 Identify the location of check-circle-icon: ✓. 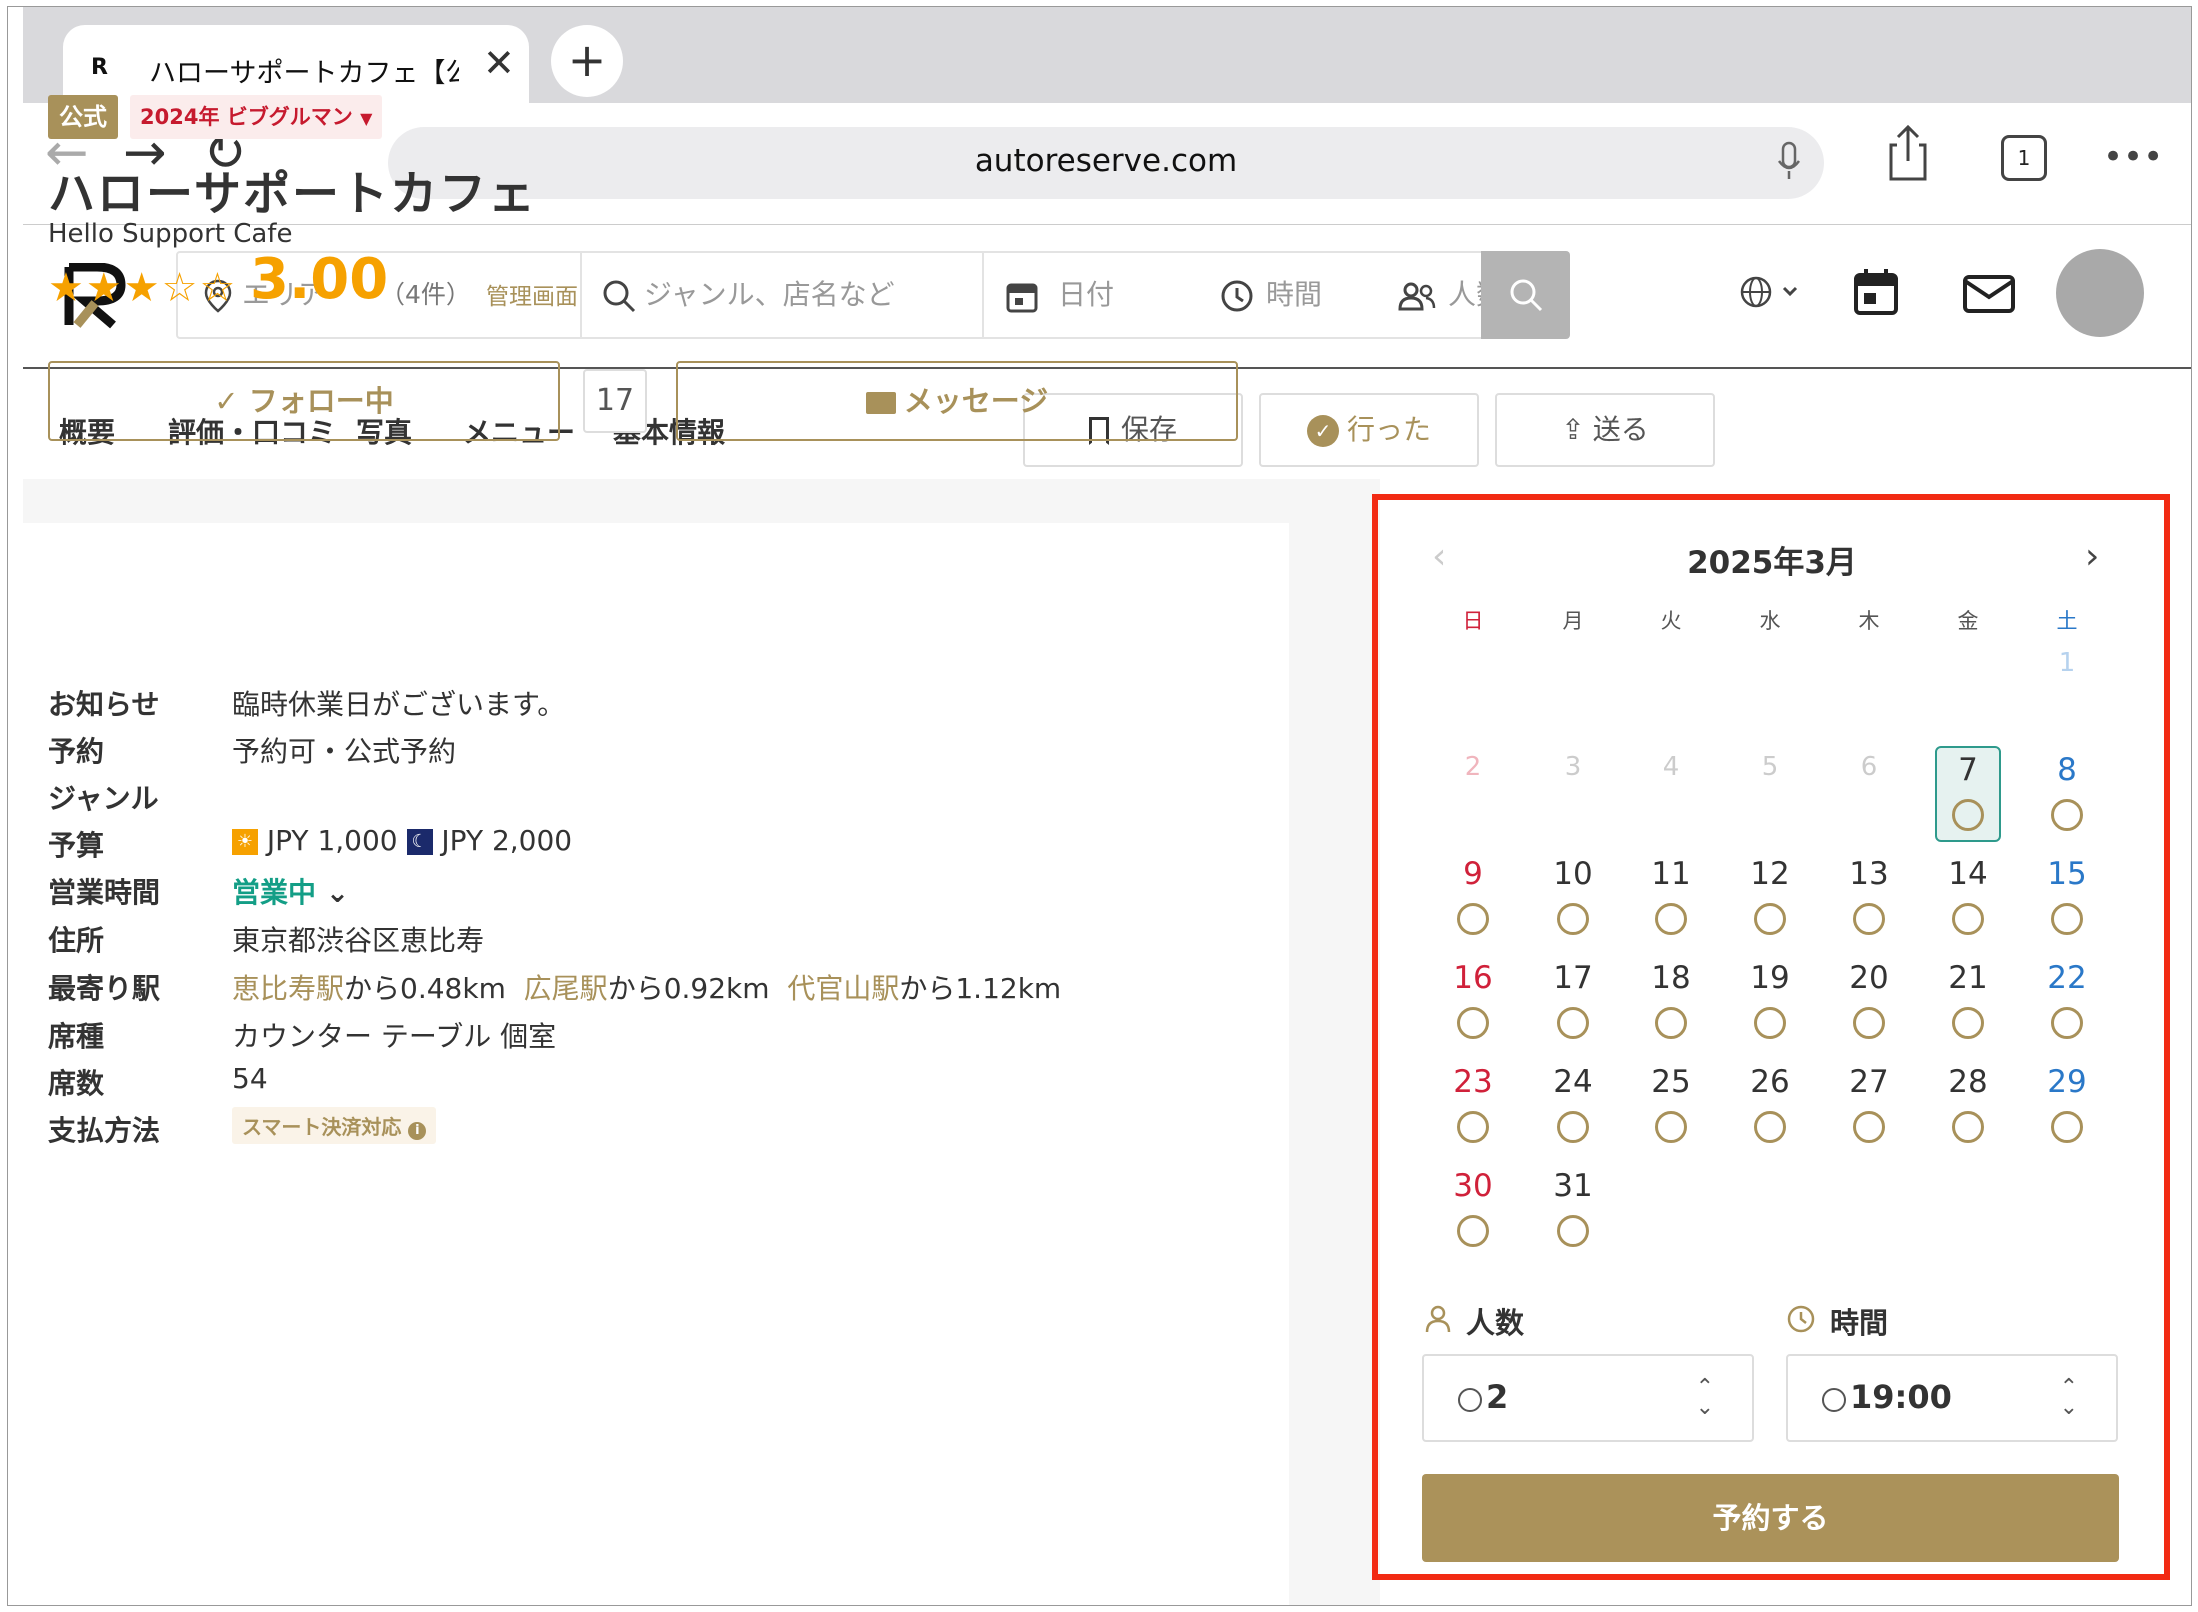
(1322, 431).